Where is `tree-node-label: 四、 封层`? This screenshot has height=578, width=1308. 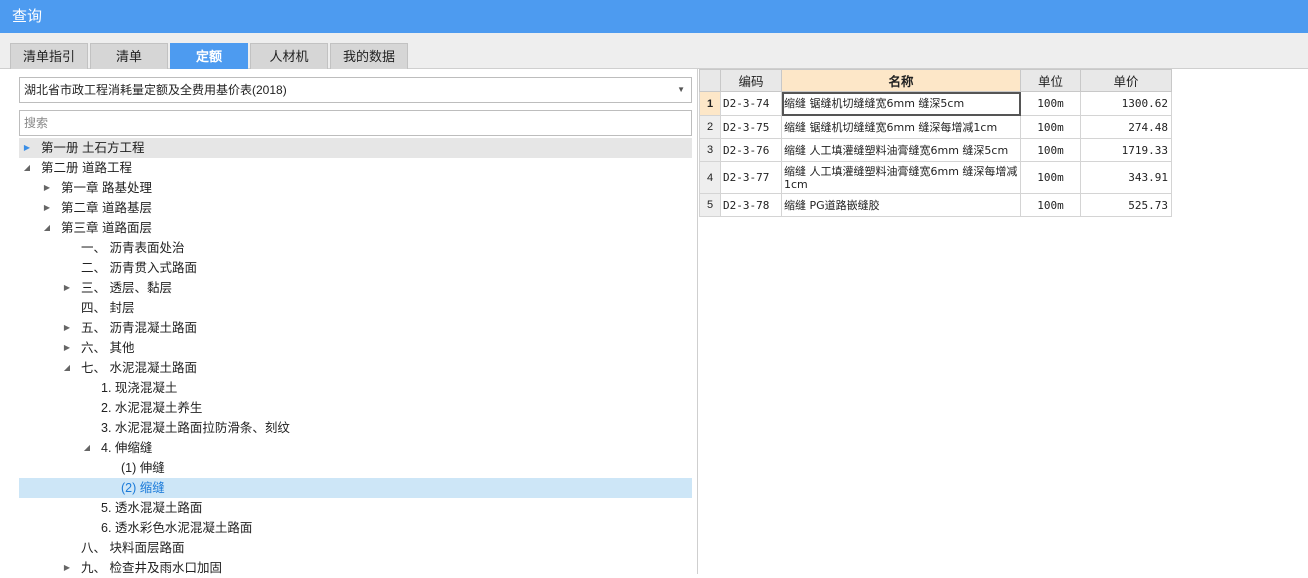 tree-node-label: 四、 封层 is located at coordinates (108, 308).